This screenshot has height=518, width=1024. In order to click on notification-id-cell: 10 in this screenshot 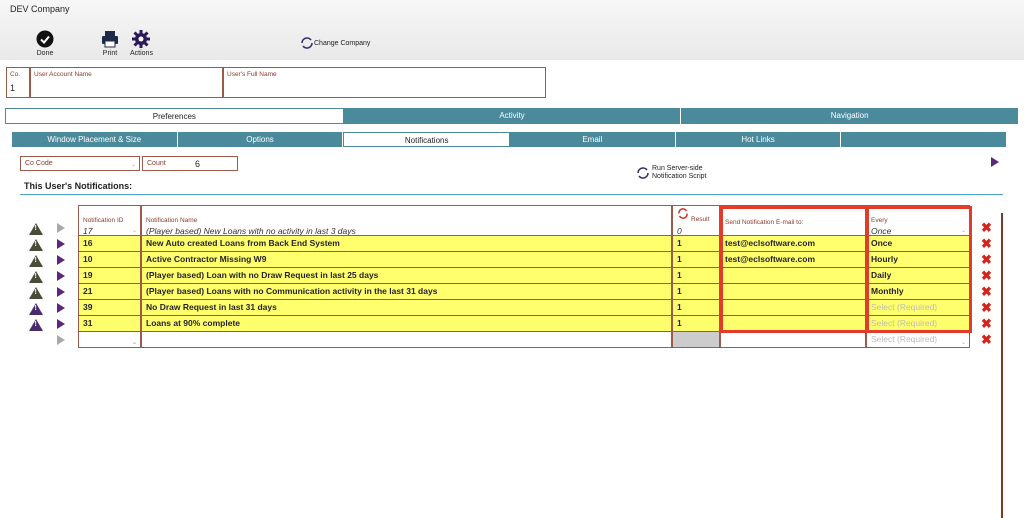, I will do `click(109, 260)`.